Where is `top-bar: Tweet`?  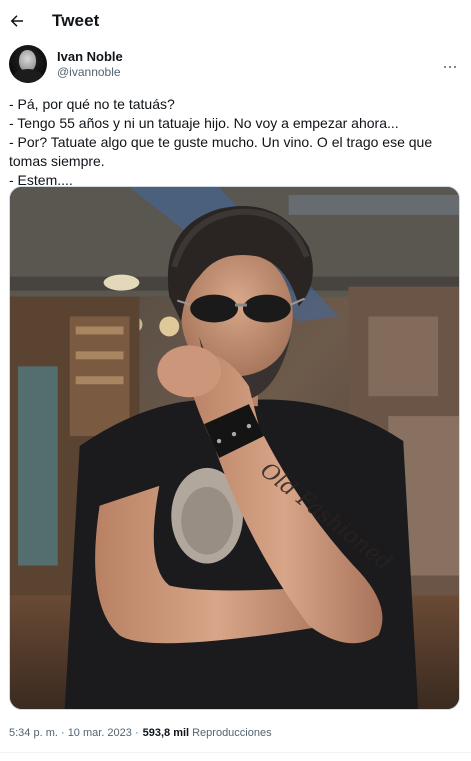 top-bar: Tweet is located at coordinates (235, 21).